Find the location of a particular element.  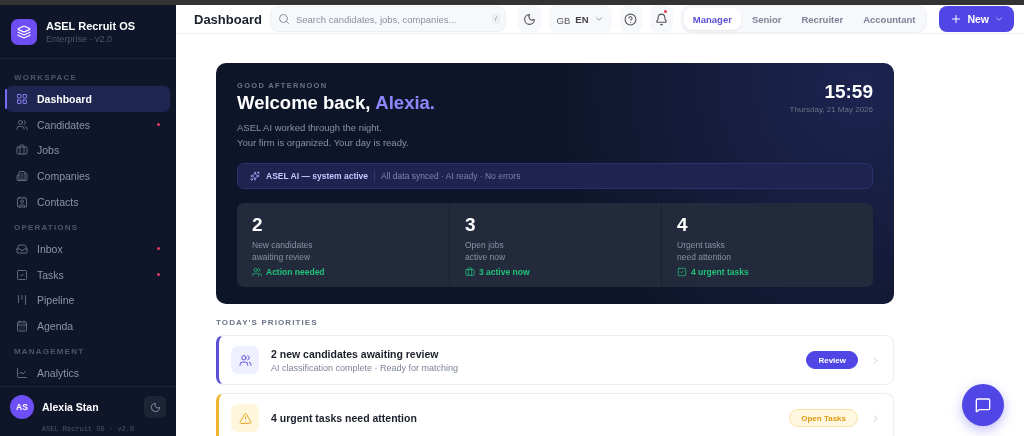

nav-item: Tasks is located at coordinates (88, 274).